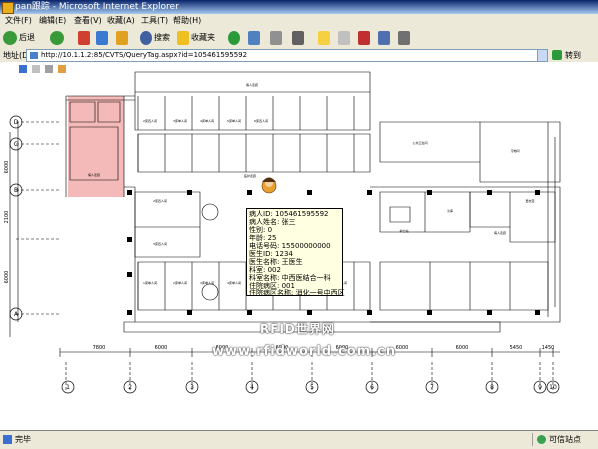 This screenshot has height=449, width=598. I want to click on trusted-zone-icon, so click(541, 439).